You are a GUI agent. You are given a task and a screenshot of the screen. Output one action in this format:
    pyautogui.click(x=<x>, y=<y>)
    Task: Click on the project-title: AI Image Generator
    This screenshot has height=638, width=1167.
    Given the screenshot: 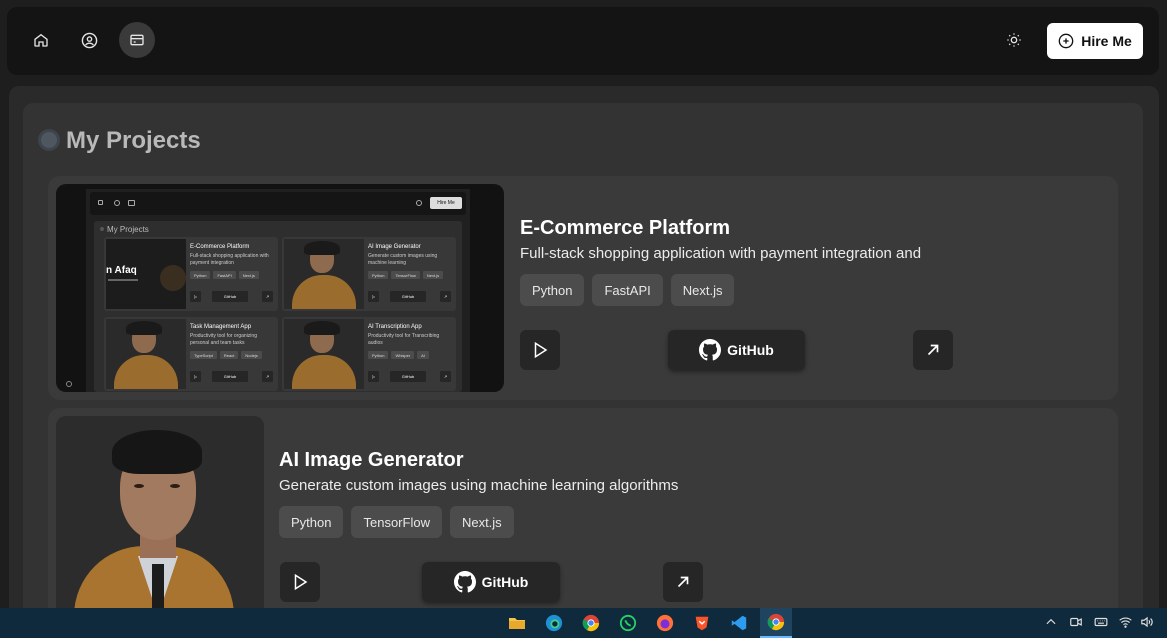 What is the action you would take?
    pyautogui.click(x=371, y=460)
    